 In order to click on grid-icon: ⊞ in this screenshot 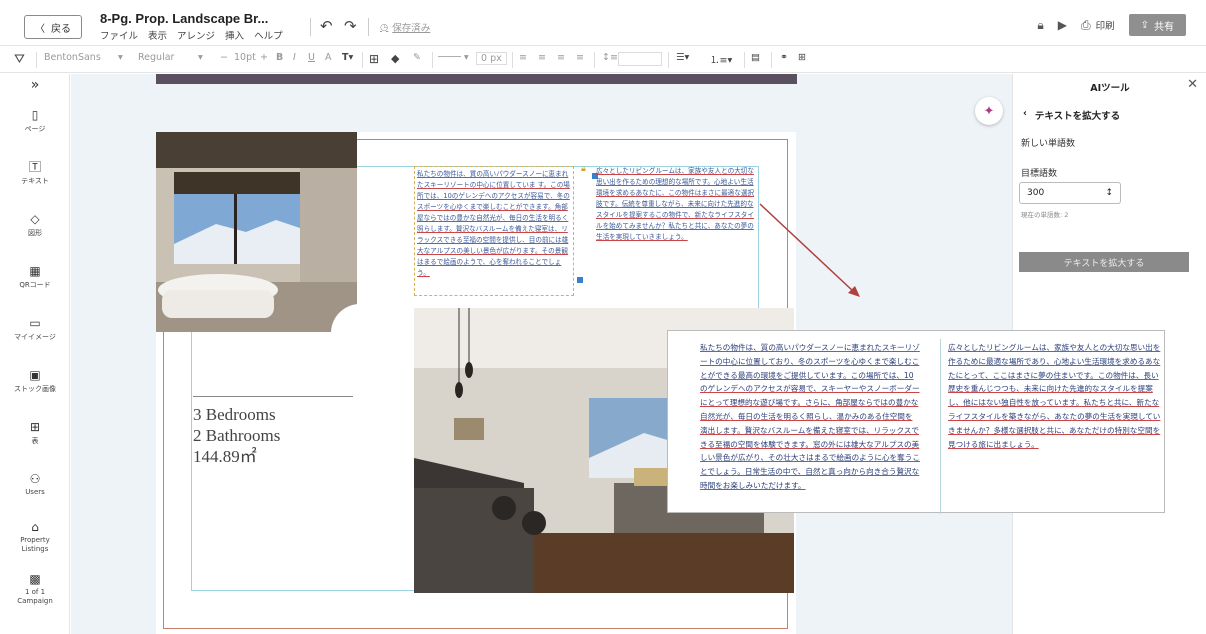, I will do `click(802, 57)`.